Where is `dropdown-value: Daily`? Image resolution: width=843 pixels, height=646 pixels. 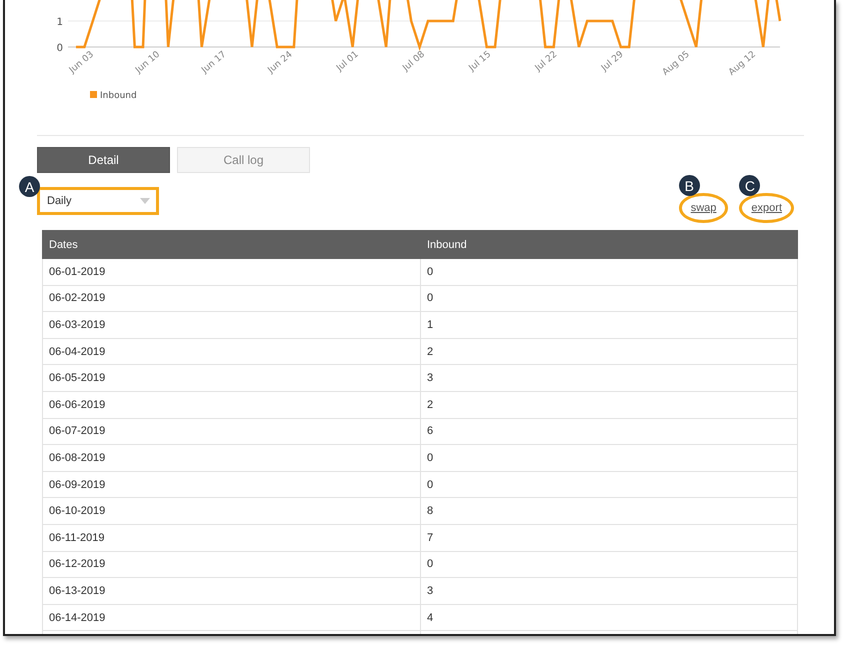 dropdown-value: Daily is located at coordinates (59, 201).